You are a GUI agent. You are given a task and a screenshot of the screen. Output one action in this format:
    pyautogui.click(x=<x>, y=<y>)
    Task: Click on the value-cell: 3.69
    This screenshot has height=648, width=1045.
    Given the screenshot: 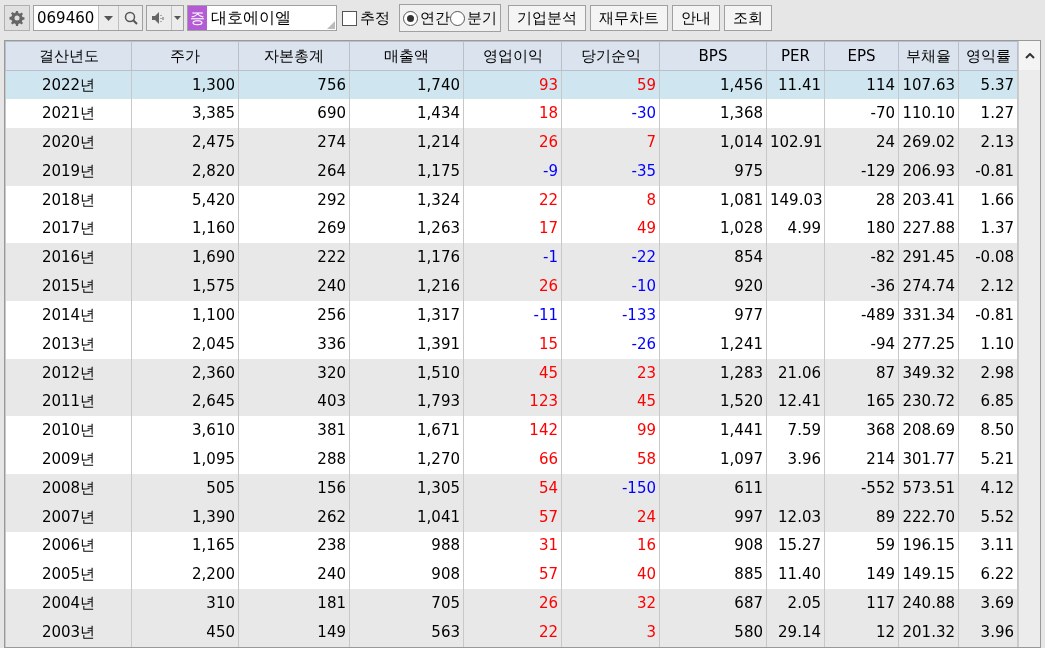 What is the action you would take?
    pyautogui.click(x=997, y=603)
    